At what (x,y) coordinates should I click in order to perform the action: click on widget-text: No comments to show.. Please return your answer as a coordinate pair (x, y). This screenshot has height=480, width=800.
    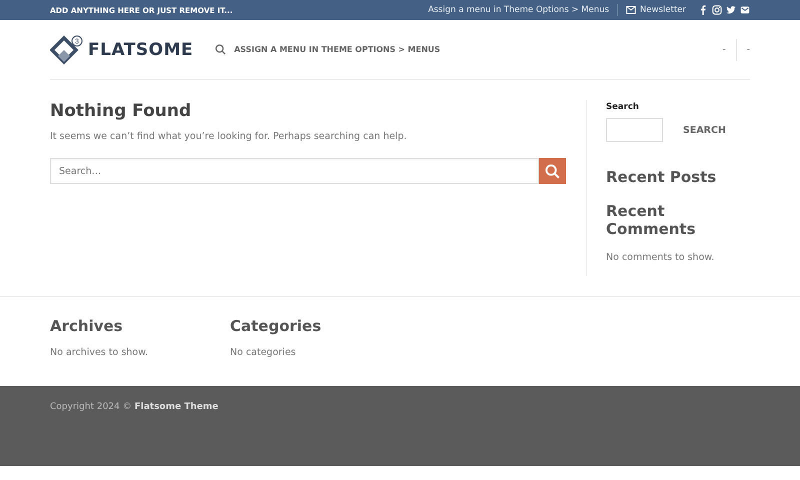
    Looking at the image, I should click on (661, 257).